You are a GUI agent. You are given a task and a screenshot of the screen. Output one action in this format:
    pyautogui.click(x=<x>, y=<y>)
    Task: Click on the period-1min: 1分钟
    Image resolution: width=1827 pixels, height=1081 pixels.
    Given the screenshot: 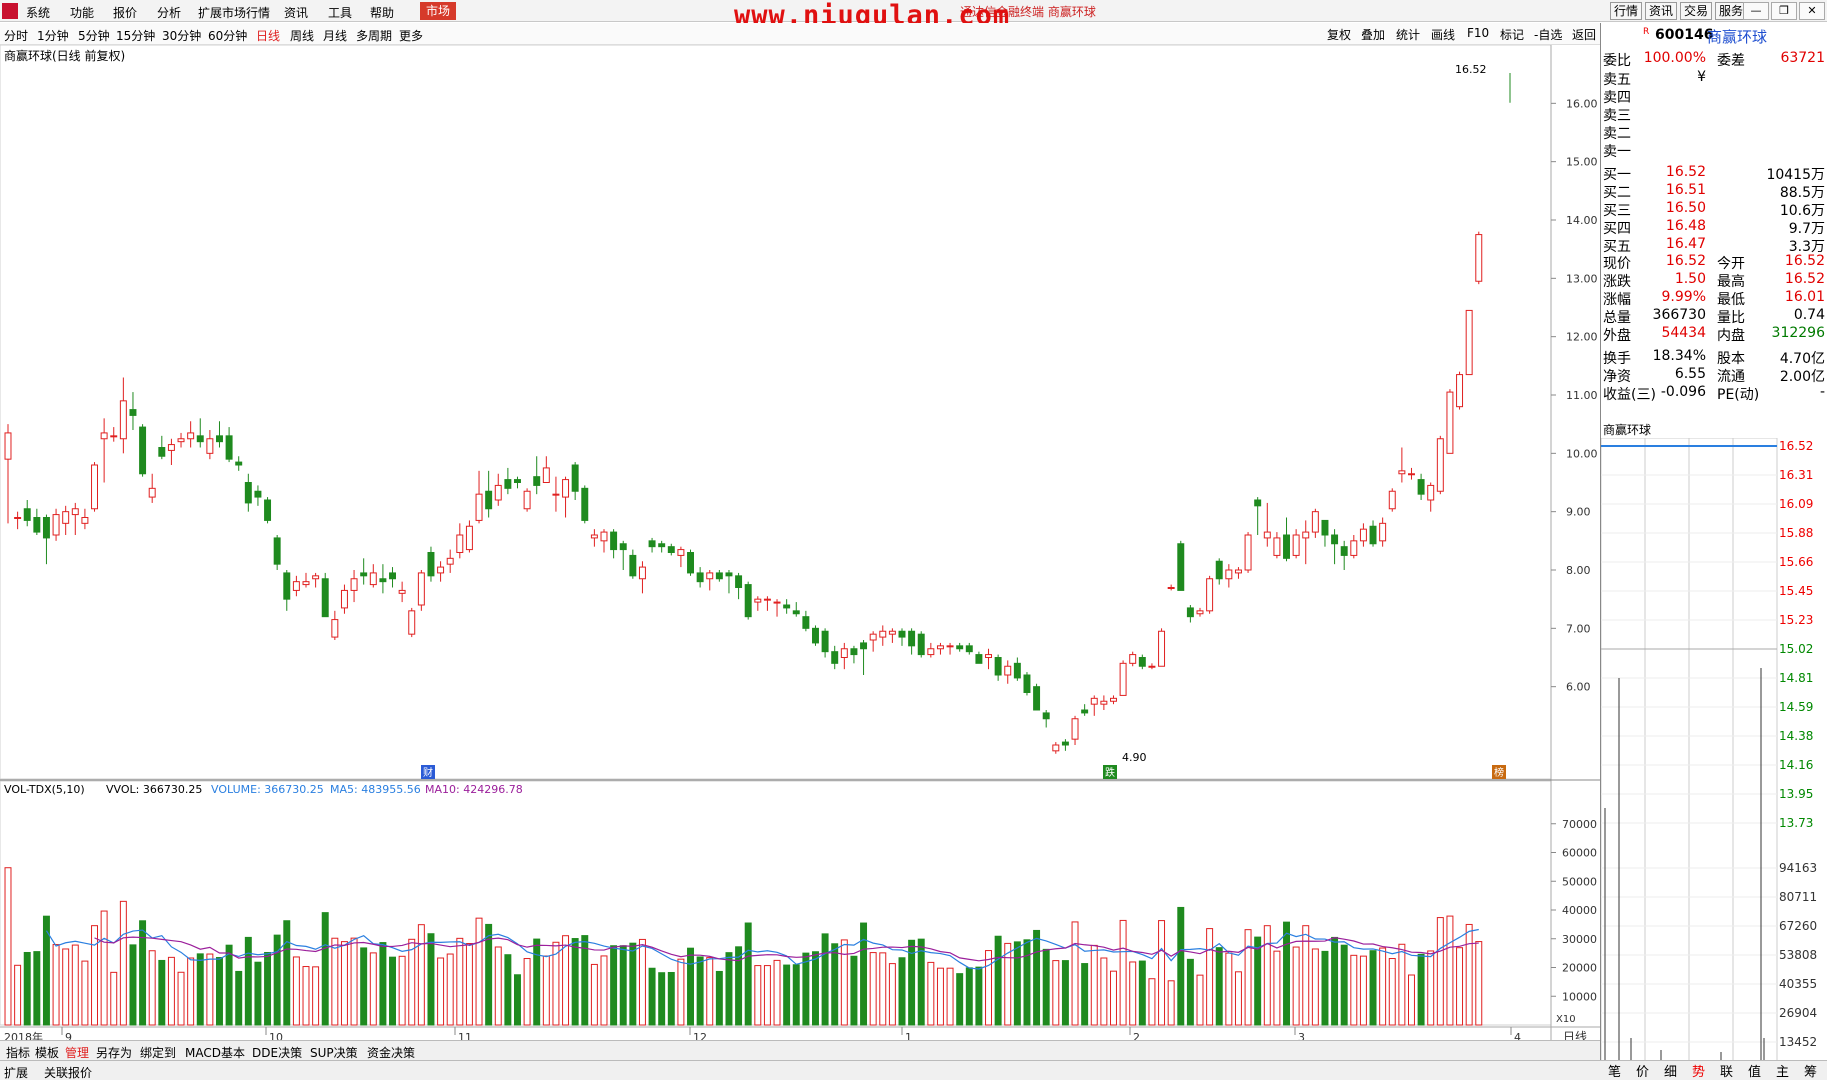 What is the action you would take?
    pyautogui.click(x=53, y=35)
    